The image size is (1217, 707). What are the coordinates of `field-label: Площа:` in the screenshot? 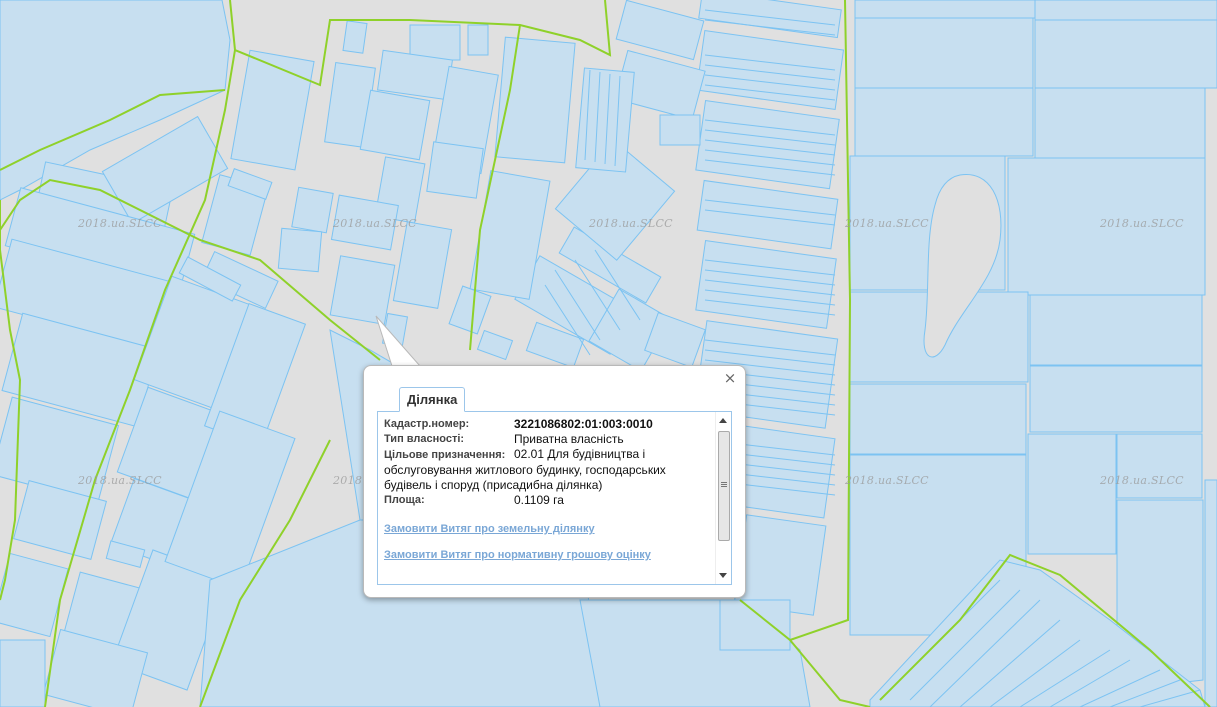 It's located at (404, 500).